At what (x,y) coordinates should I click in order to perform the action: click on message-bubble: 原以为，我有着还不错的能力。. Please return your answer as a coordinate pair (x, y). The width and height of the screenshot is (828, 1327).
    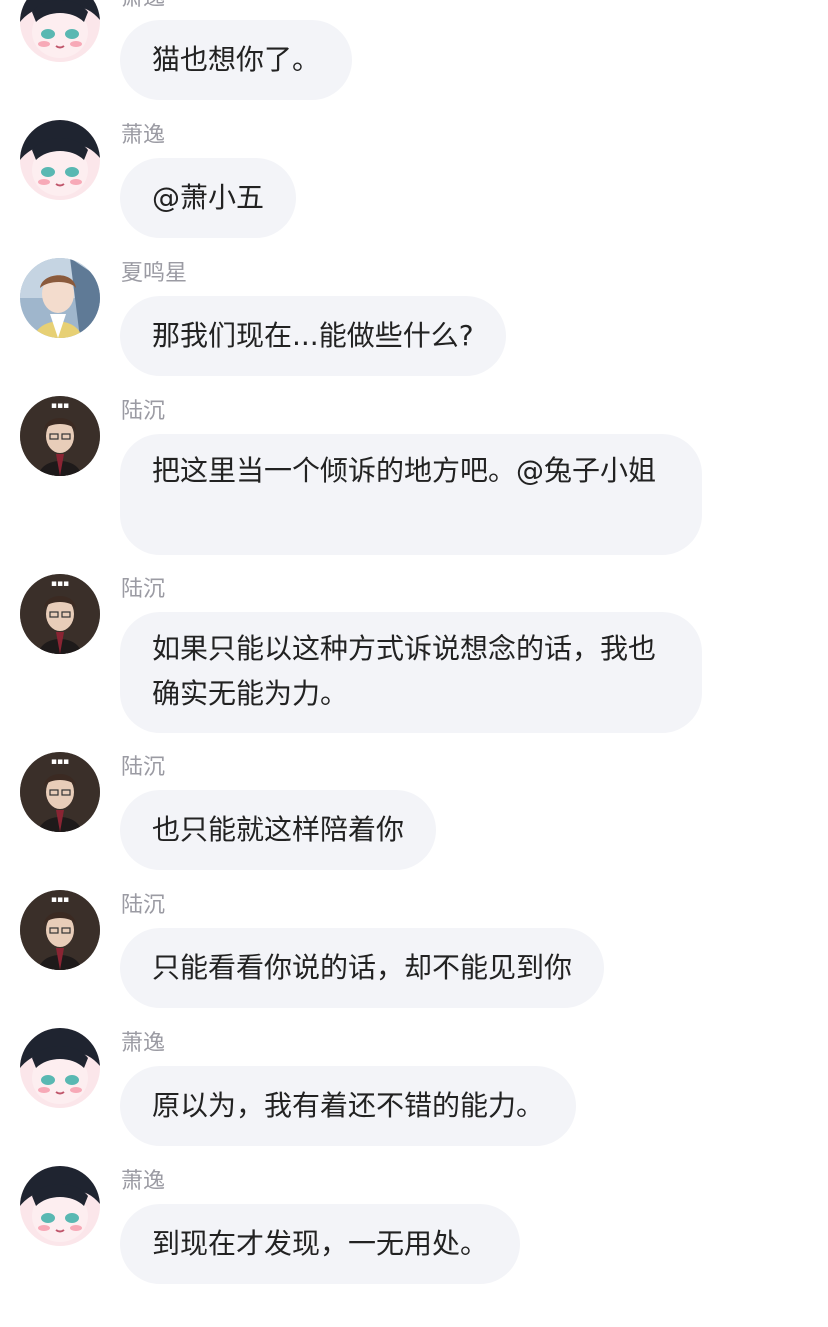
    Looking at the image, I should click on (348, 1106).